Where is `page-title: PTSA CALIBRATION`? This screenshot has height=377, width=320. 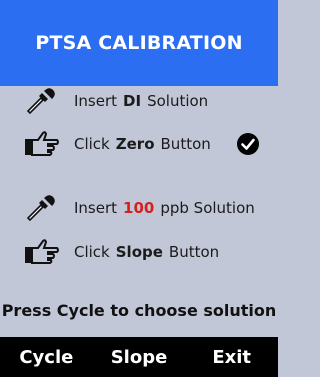 page-title: PTSA CALIBRATION is located at coordinates (139, 43).